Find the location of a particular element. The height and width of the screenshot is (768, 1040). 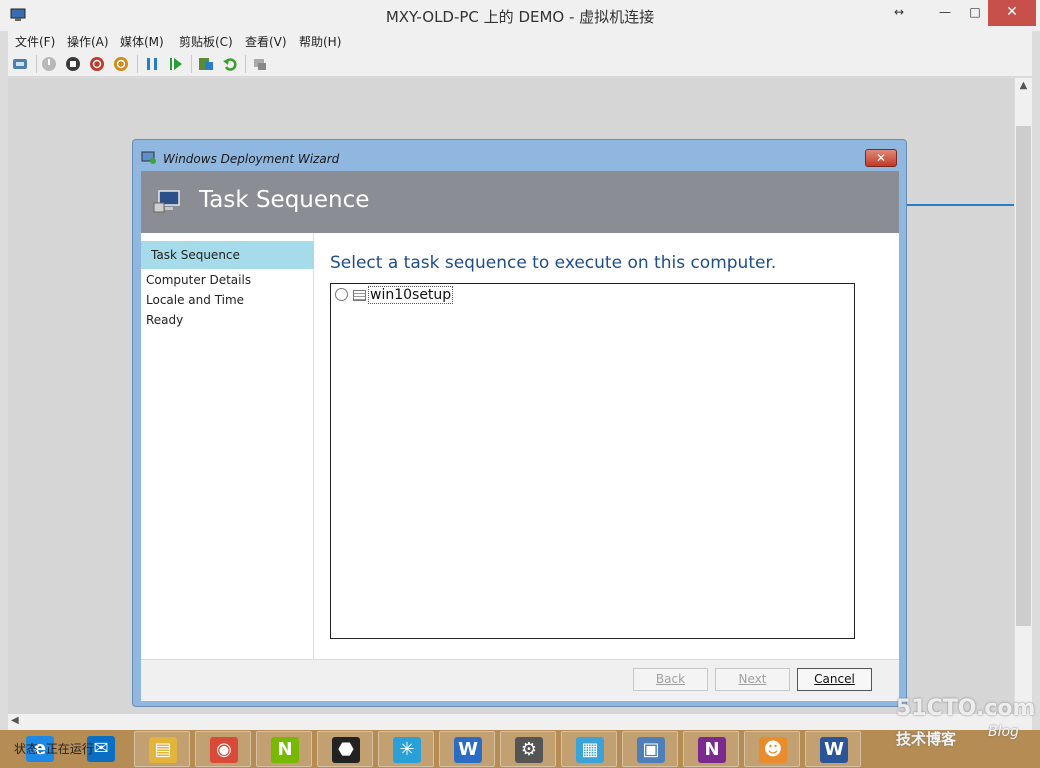

taskbar-app-word: W is located at coordinates (833, 749).